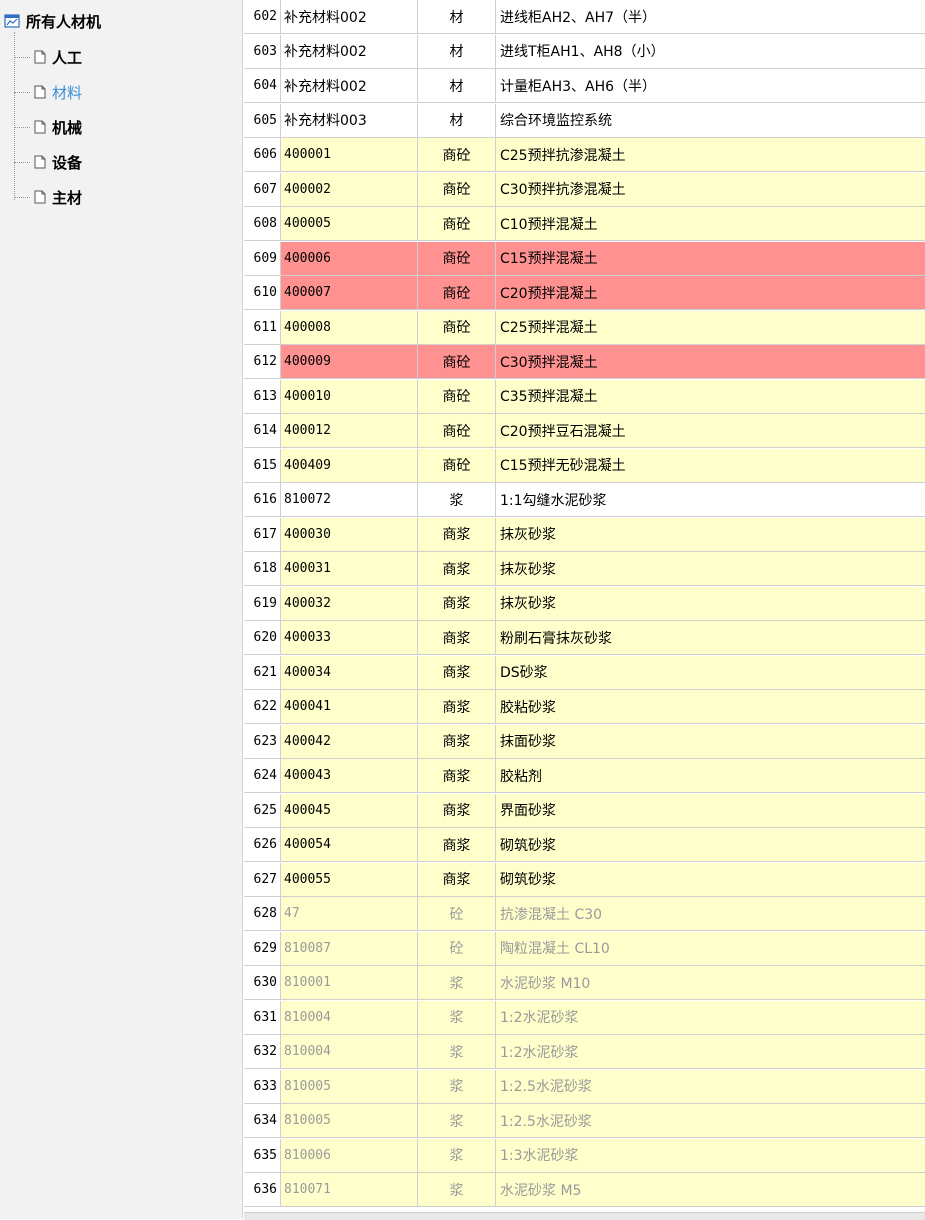 This screenshot has width=925, height=1220. Describe the element at coordinates (349, 844) in the screenshot. I see `material-code-cell: 400054` at that location.